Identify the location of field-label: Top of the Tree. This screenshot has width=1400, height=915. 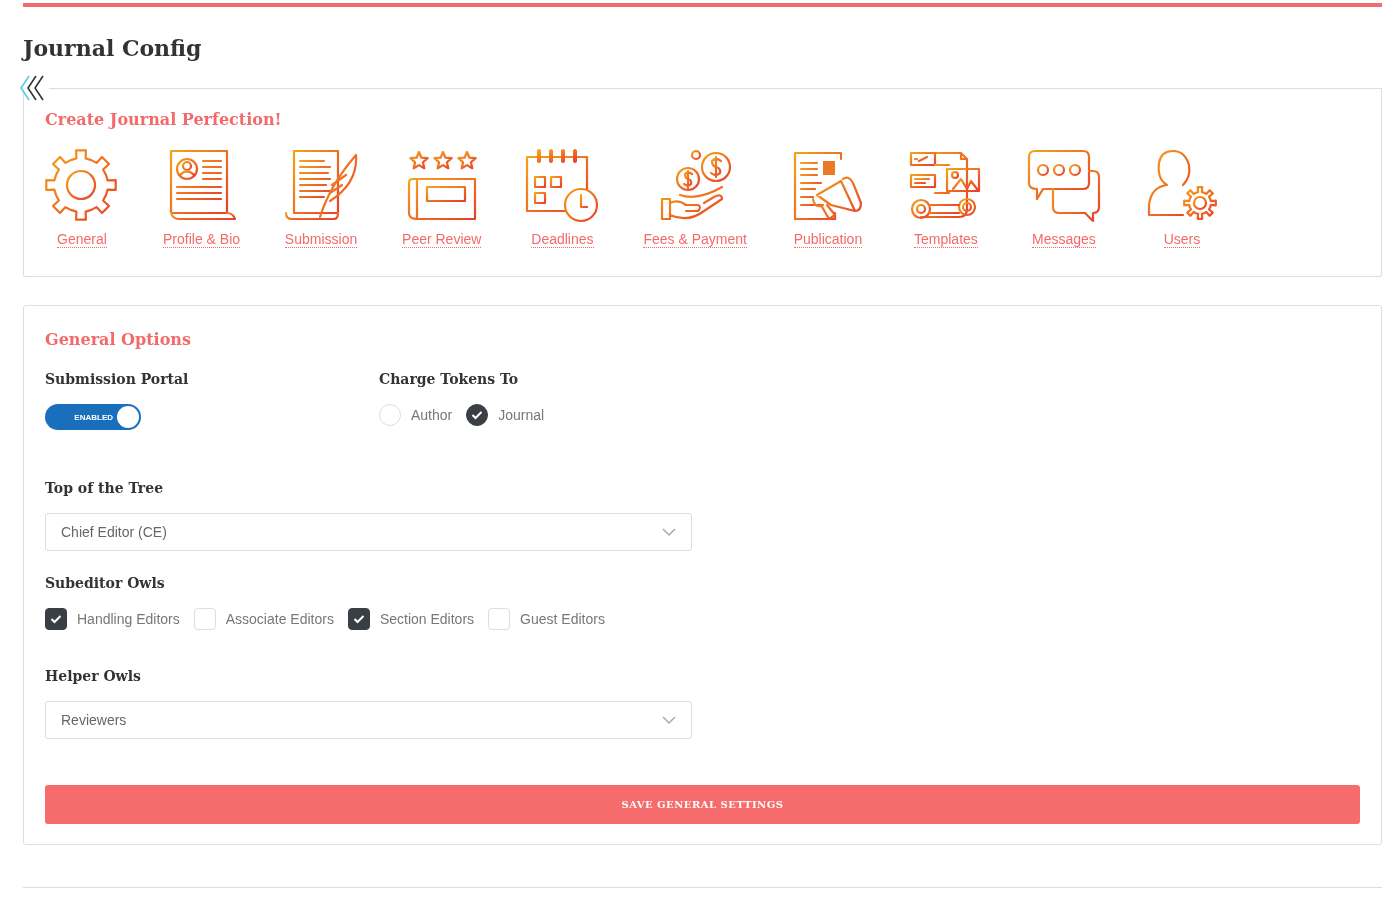
(105, 488).